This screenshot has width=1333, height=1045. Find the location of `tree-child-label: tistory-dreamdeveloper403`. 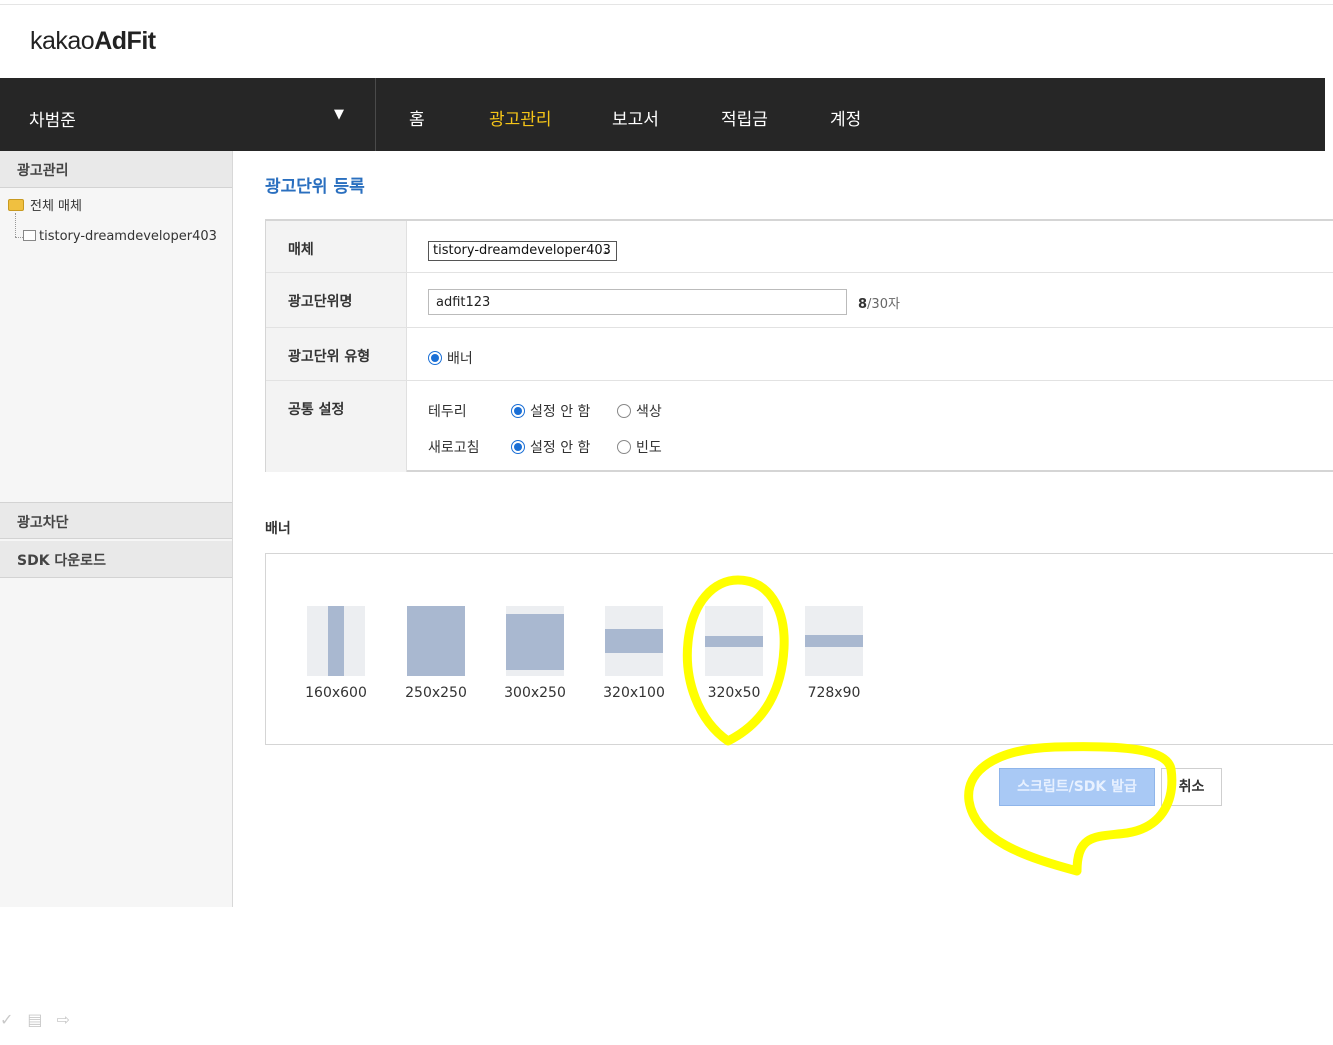

tree-child-label: tistory-dreamdeveloper403 is located at coordinates (128, 236).